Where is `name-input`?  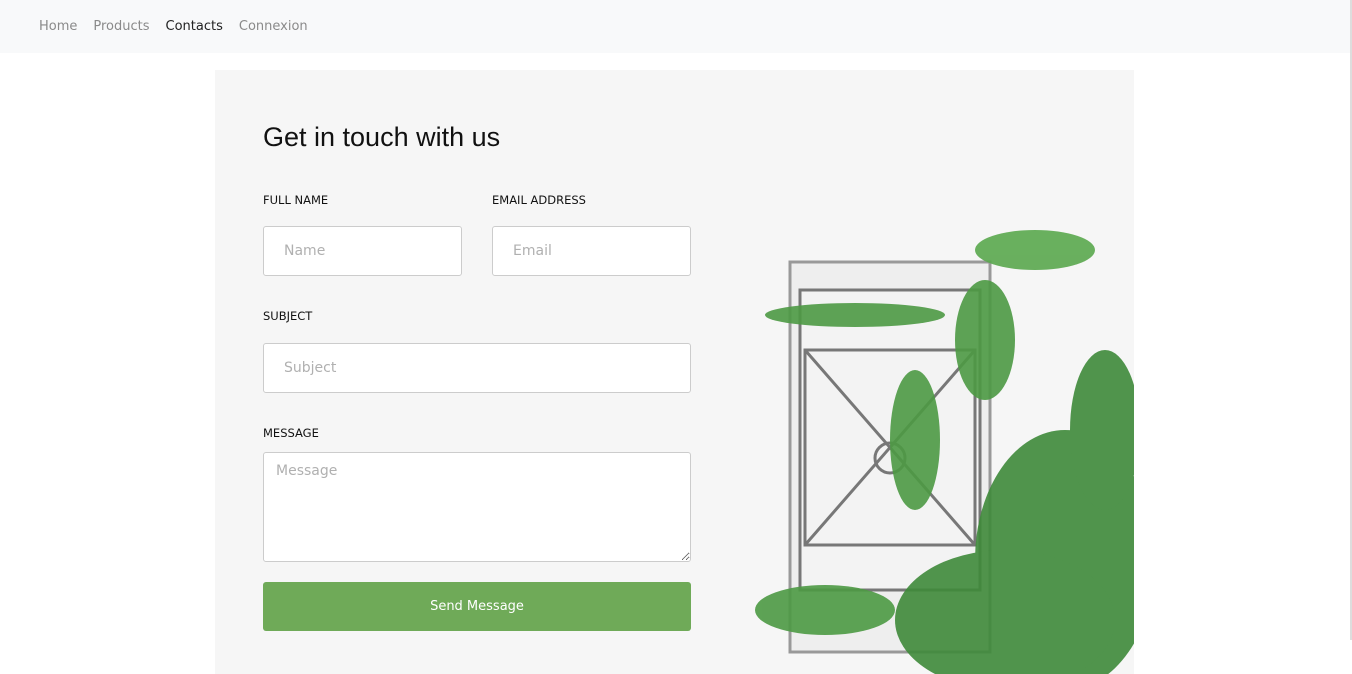
name-input is located at coordinates (362, 251).